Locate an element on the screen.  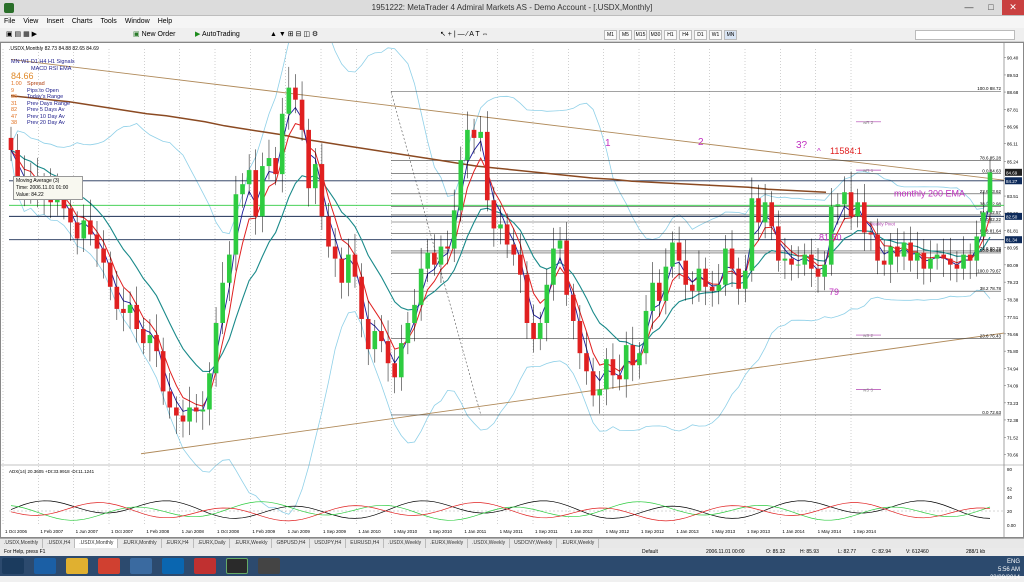
chart-tab: .EURX,H4 is located at coordinates (178, 543).